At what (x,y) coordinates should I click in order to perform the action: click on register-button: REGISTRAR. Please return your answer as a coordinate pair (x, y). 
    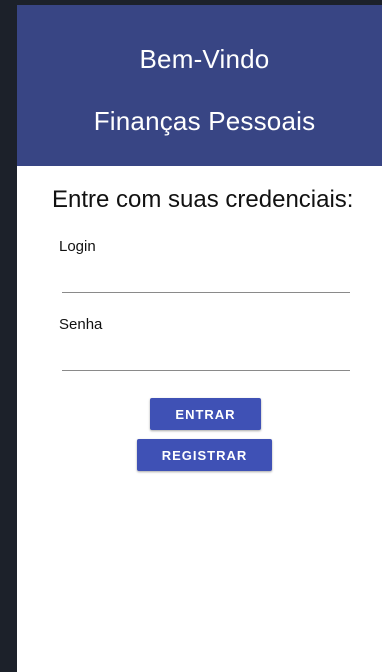
    Looking at the image, I should click on (204, 455).